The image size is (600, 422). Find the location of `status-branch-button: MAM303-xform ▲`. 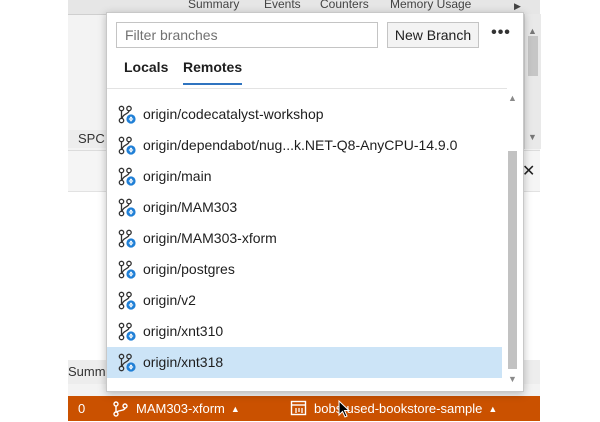

status-branch-button: MAM303-xform ▲ is located at coordinates (188, 408).